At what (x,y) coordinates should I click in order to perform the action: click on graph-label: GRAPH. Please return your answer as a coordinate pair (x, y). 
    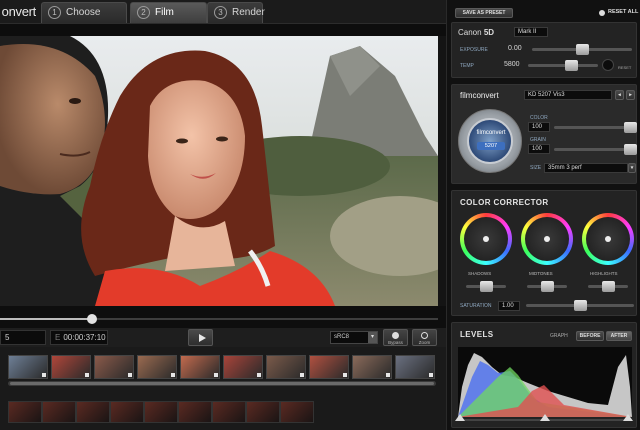
    Looking at the image, I should click on (559, 336).